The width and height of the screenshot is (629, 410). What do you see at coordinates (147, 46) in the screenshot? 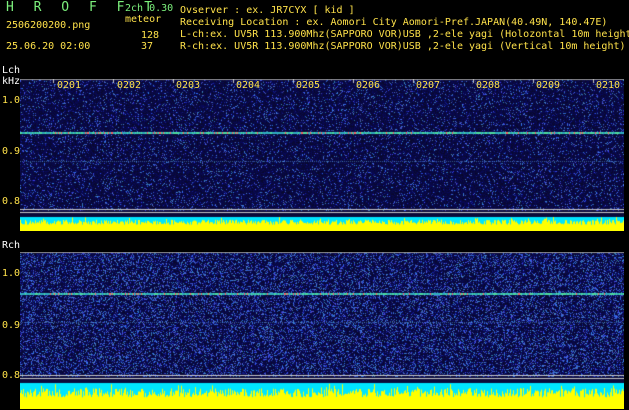
I see `rch-meteor-count: 37` at bounding box center [147, 46].